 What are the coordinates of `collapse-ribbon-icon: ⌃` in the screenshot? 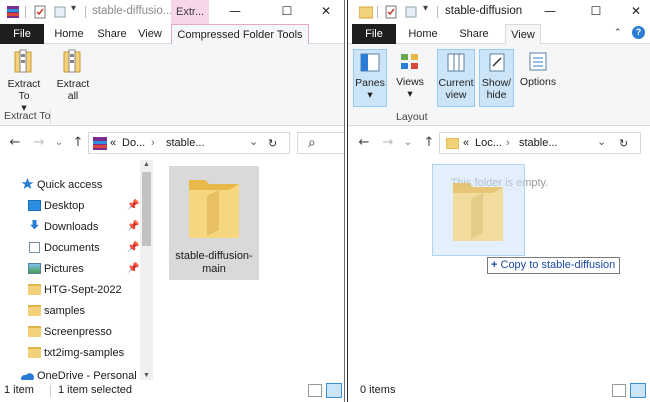 It's located at (618, 32).